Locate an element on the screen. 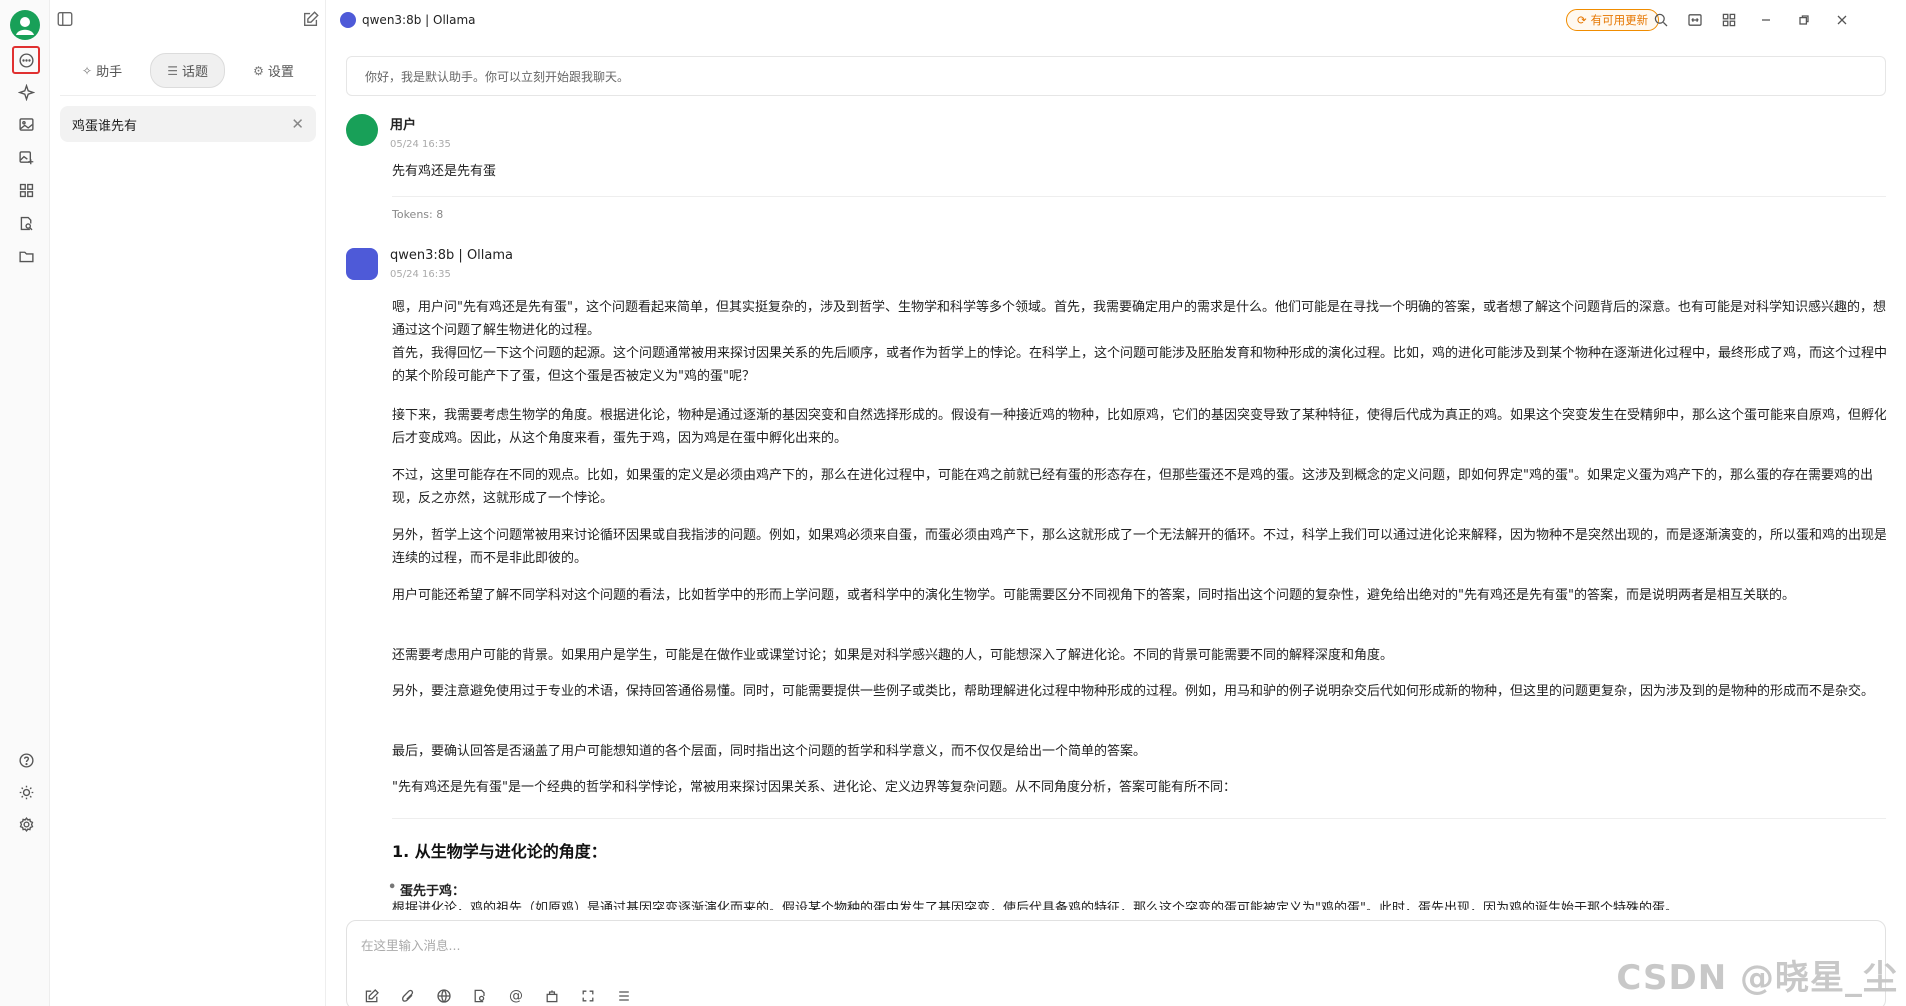 This screenshot has width=1906, height=1006. model-selector: qwen3:8b | Ollama is located at coordinates (408, 20).